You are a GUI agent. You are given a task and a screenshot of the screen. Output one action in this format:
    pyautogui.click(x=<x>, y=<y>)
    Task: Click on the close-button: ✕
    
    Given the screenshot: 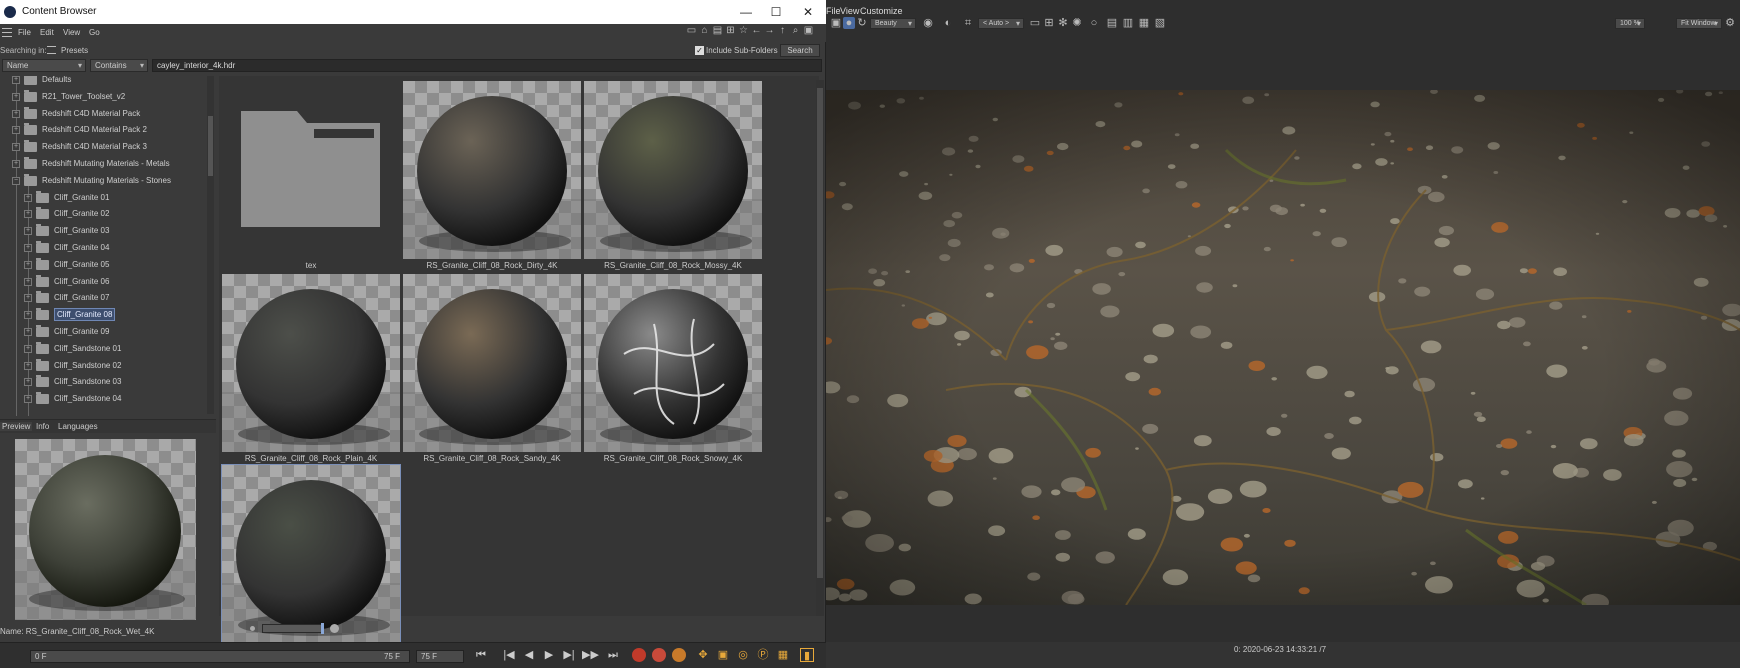 What is the action you would take?
    pyautogui.click(x=808, y=12)
    